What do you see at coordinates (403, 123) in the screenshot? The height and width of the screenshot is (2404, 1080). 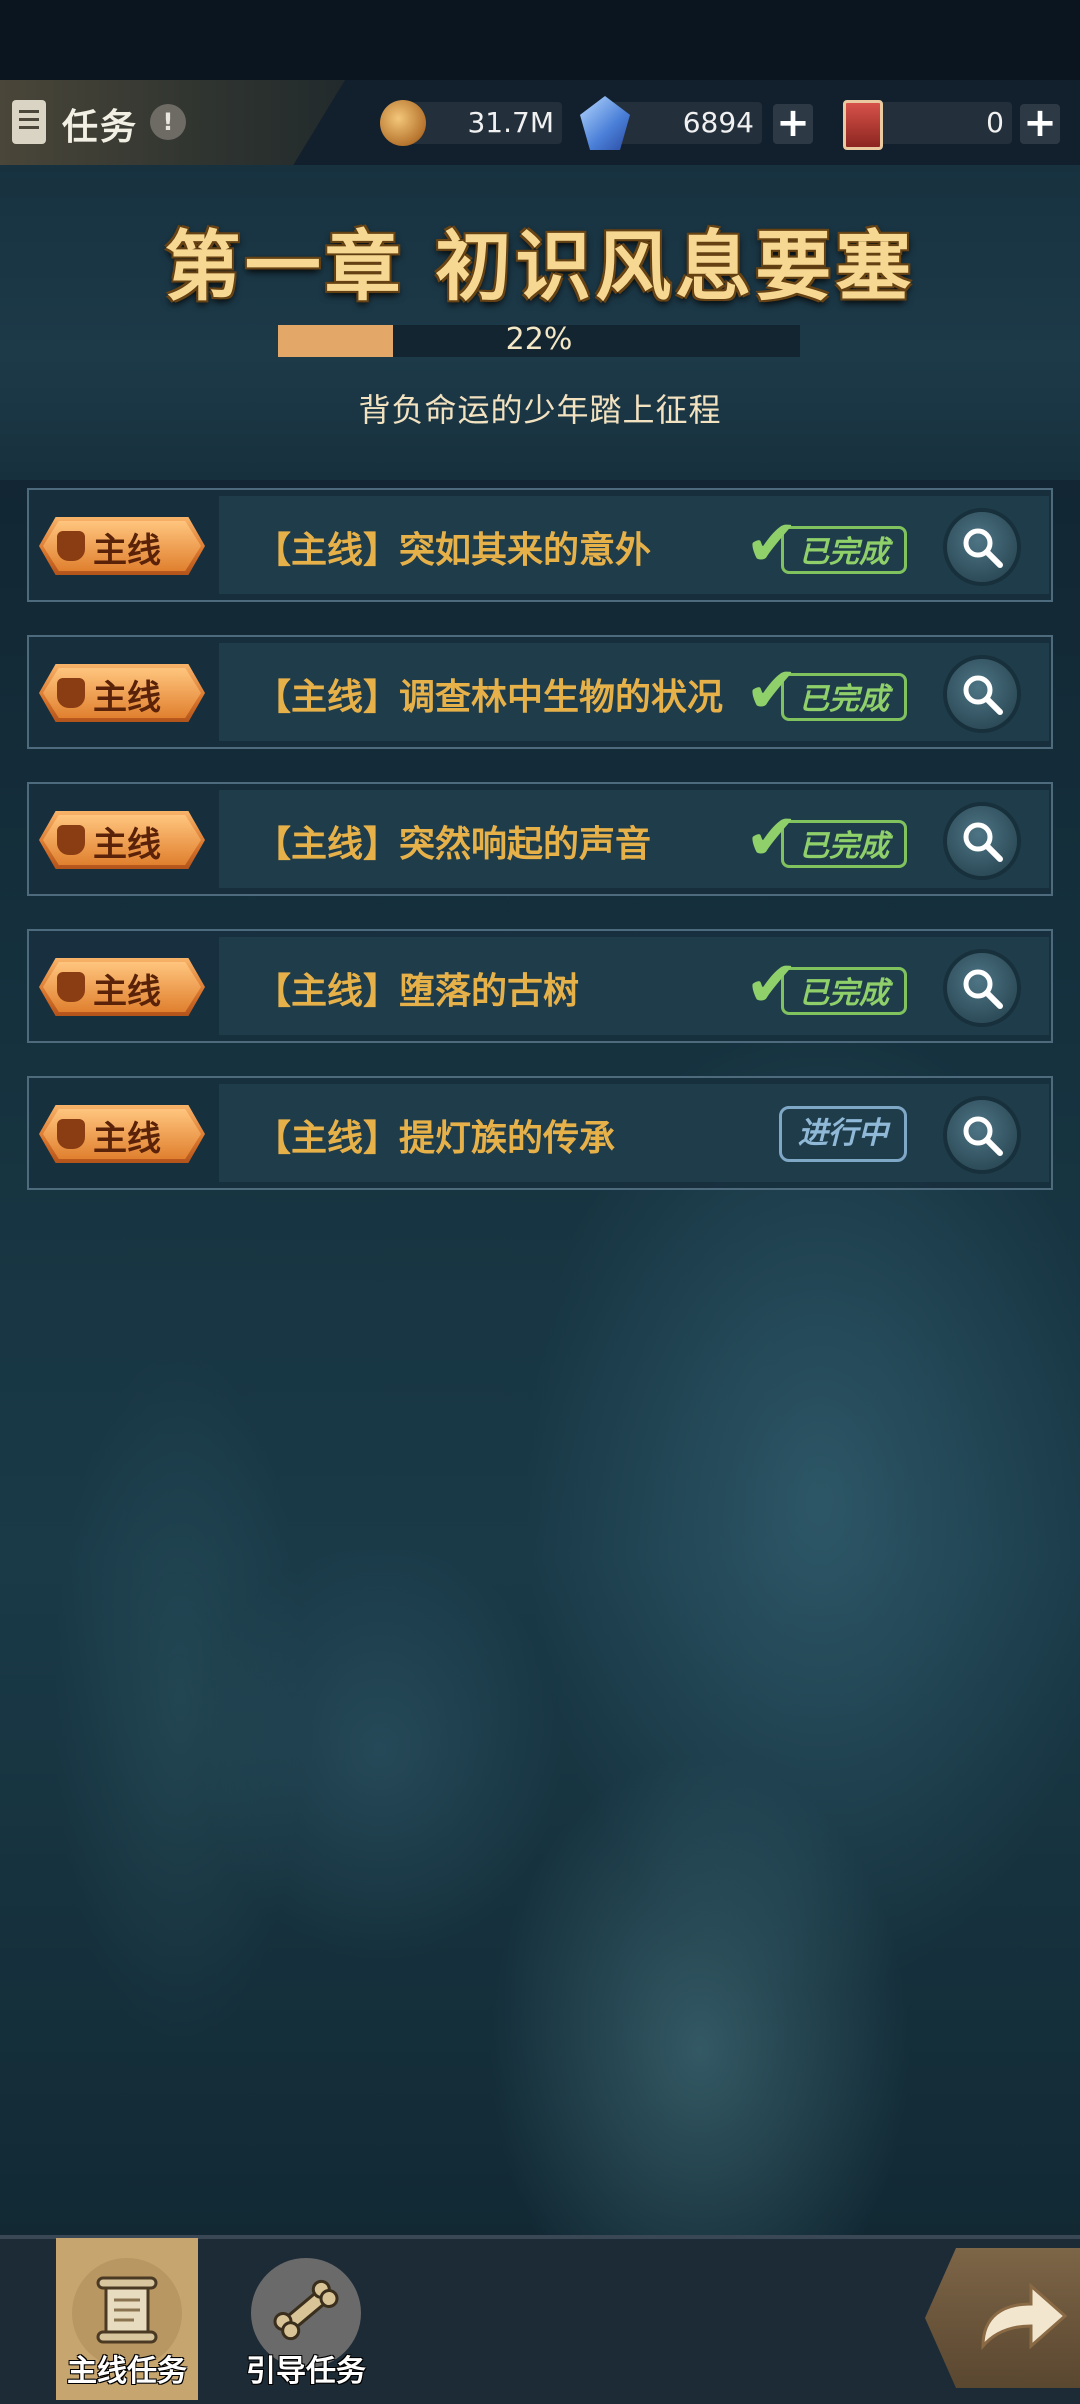 I see `gold-coin-icon` at bounding box center [403, 123].